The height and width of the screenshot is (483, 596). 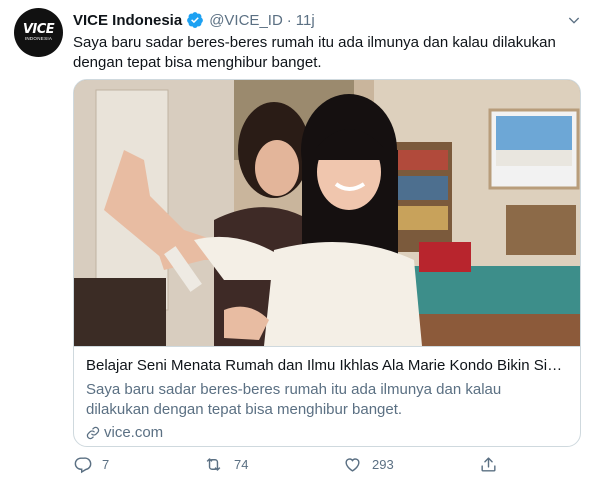 I want to click on reply-icon, so click(x=83, y=465).